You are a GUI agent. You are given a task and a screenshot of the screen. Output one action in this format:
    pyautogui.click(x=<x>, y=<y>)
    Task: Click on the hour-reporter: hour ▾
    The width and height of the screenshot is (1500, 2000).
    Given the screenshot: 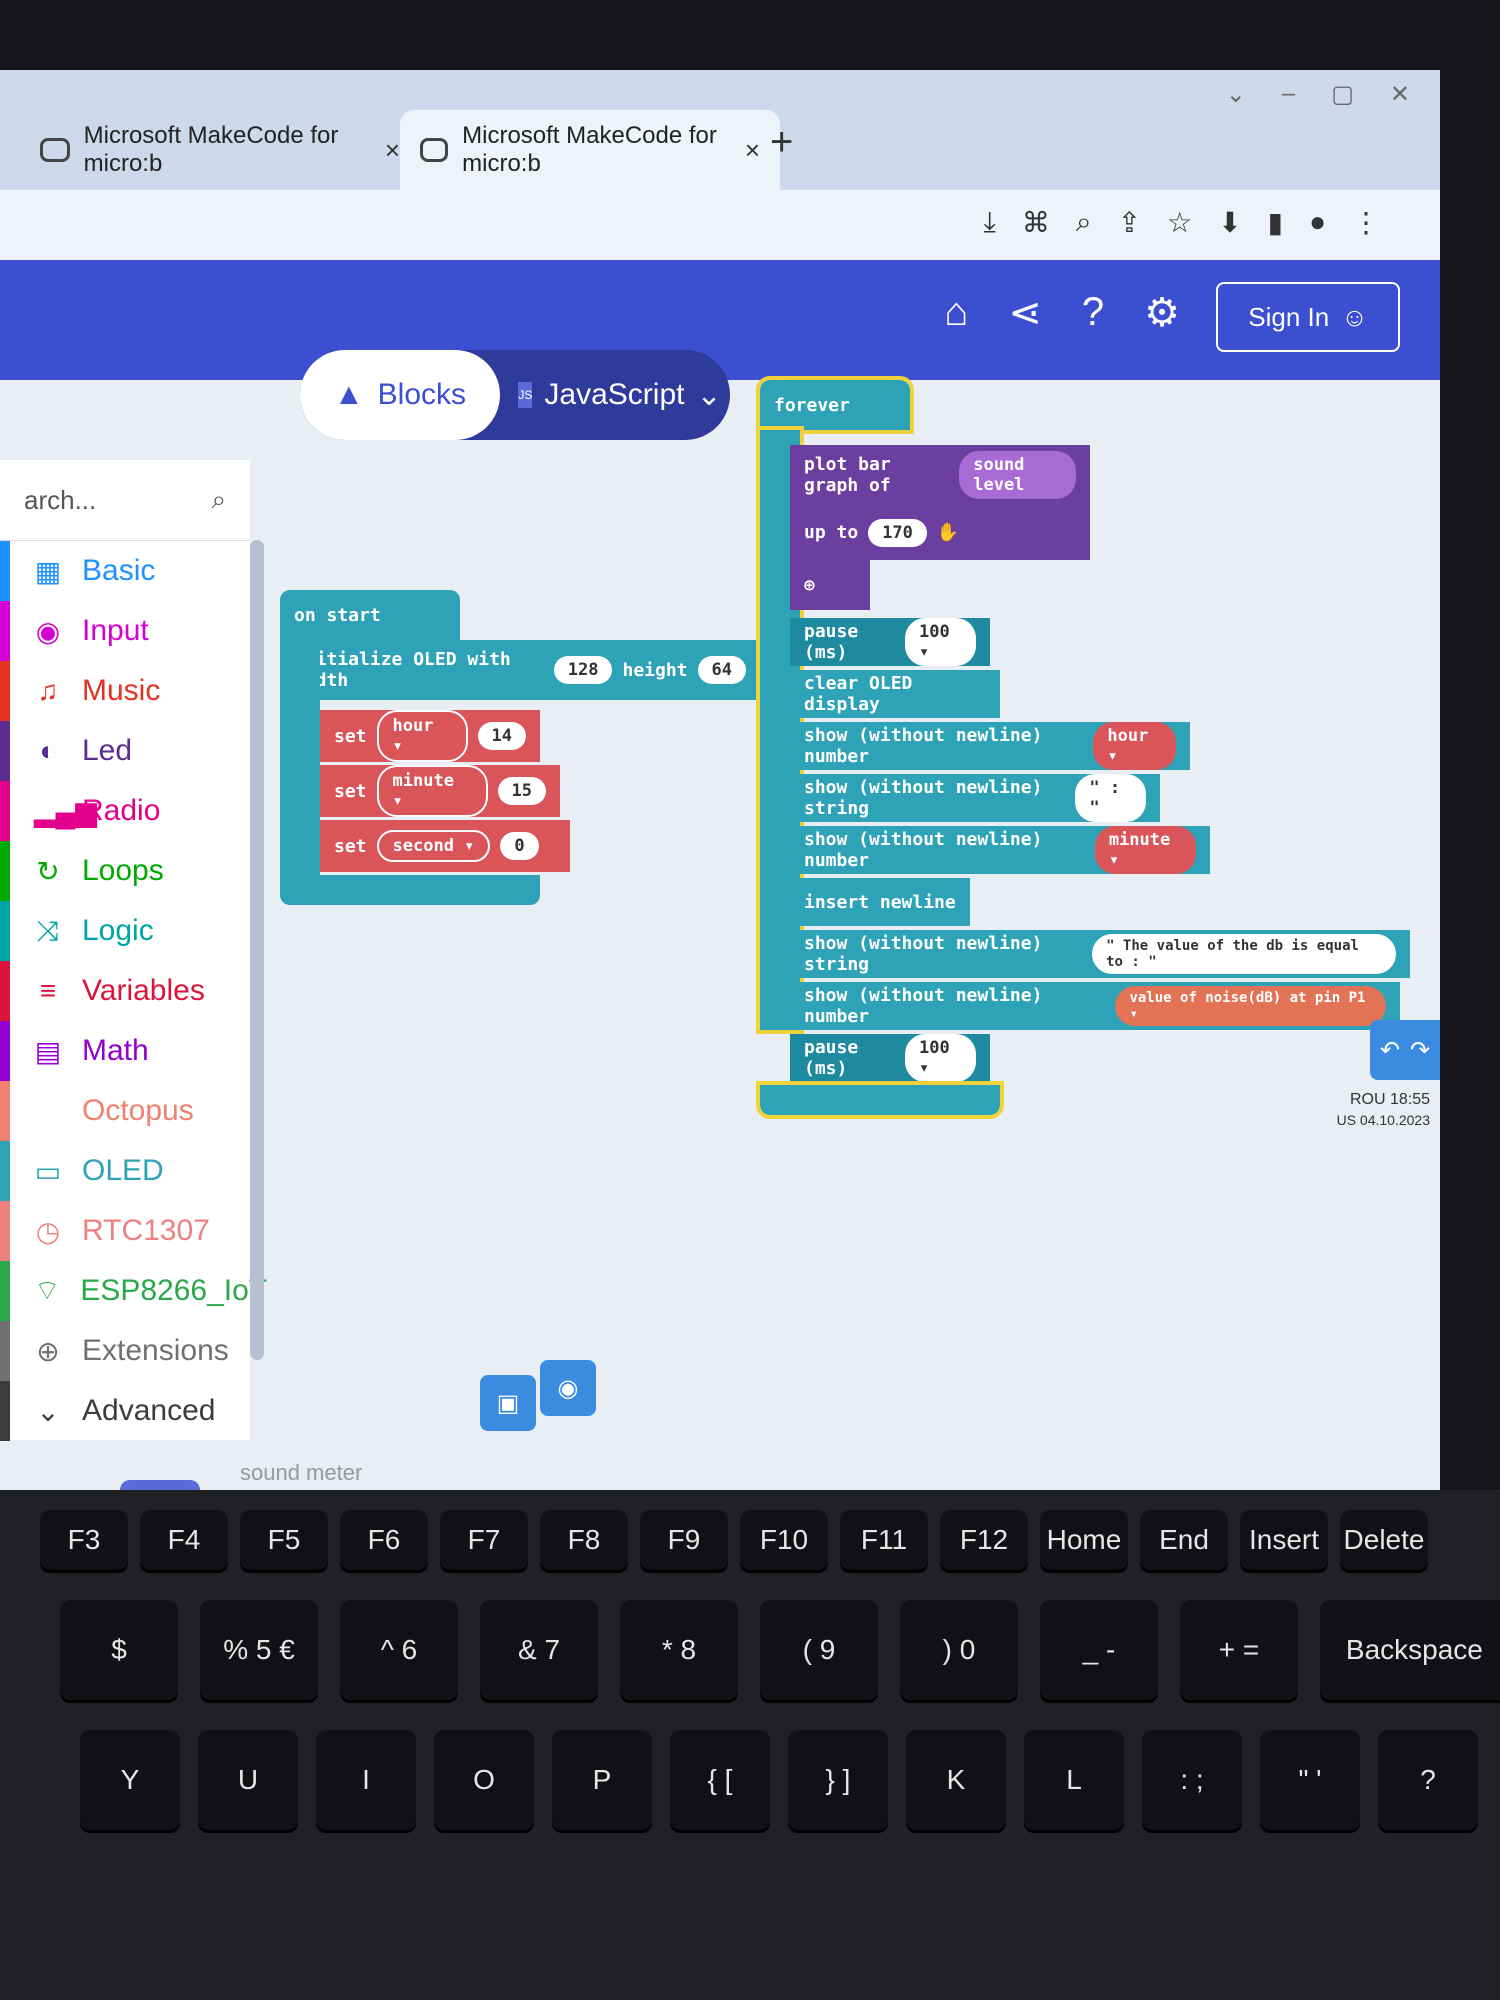 What is the action you would take?
    pyautogui.click(x=1134, y=746)
    